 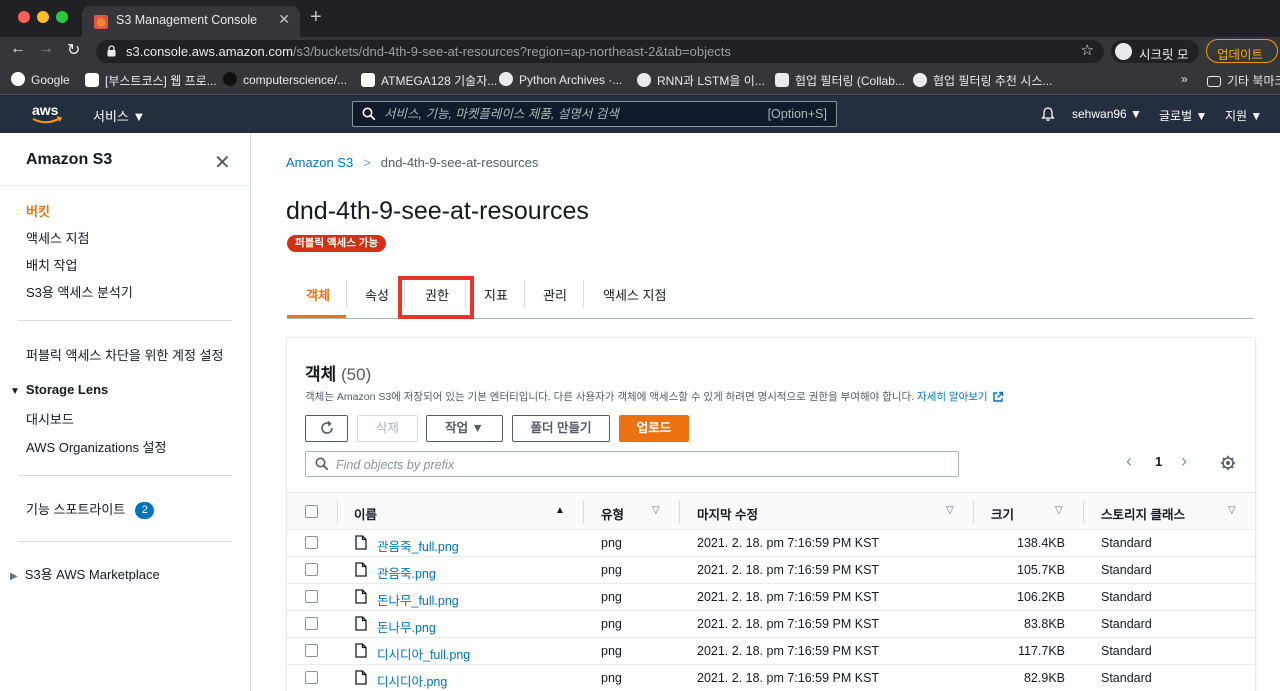 I want to click on update-button: 업데이트 ⋮, so click(x=1242, y=58).